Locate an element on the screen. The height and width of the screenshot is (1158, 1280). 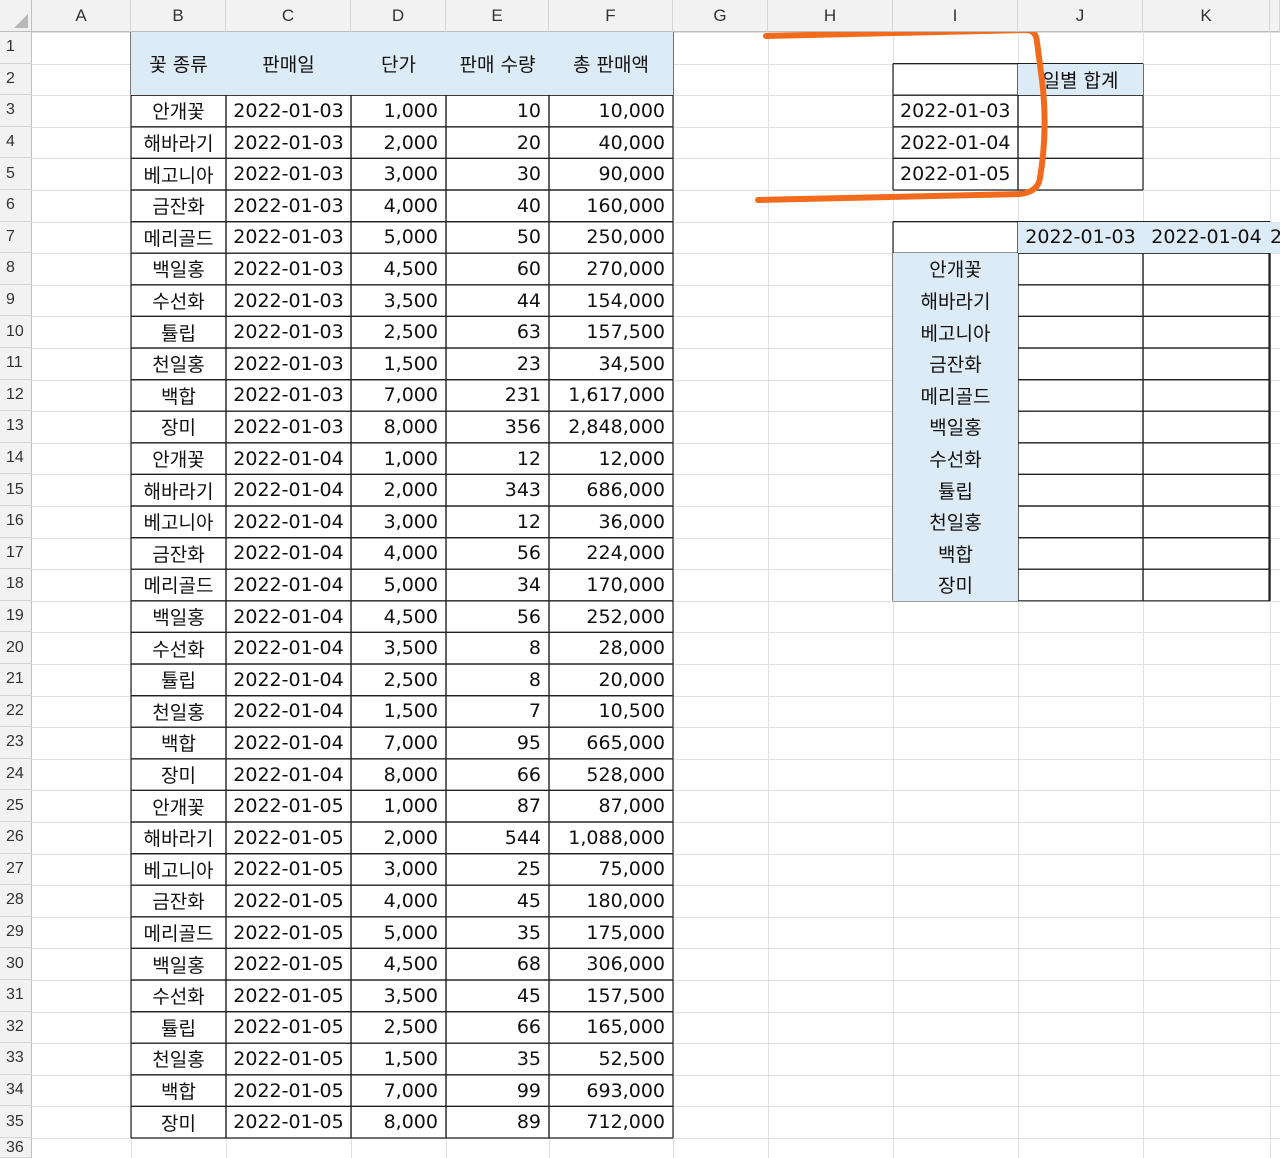
sales-data-cell: 7,000 is located at coordinates (398, 1091).